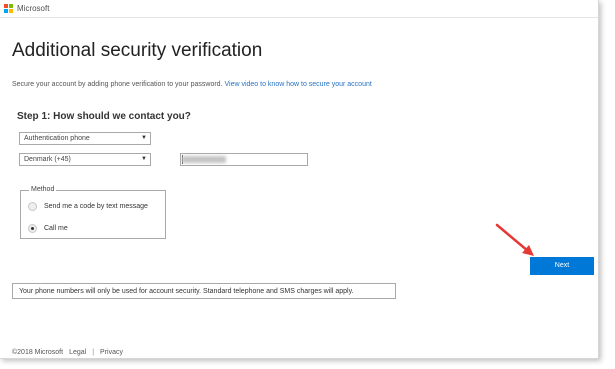 The height and width of the screenshot is (369, 615). Describe the element at coordinates (57, 138) in the screenshot. I see `contact-method-value: Authentication phone` at that location.